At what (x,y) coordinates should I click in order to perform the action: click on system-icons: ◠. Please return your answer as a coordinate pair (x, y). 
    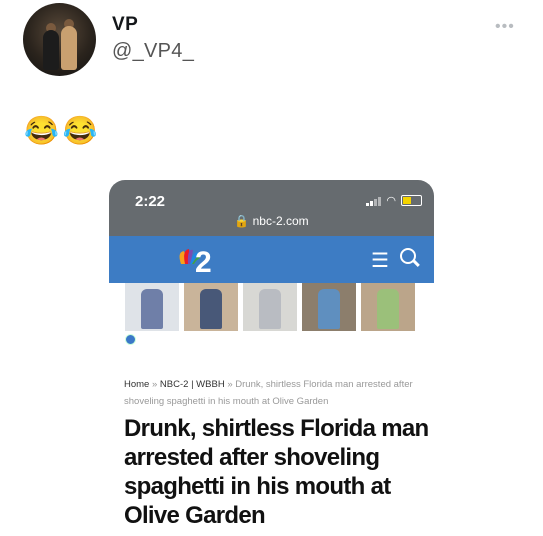
    Looking at the image, I should click on (394, 200).